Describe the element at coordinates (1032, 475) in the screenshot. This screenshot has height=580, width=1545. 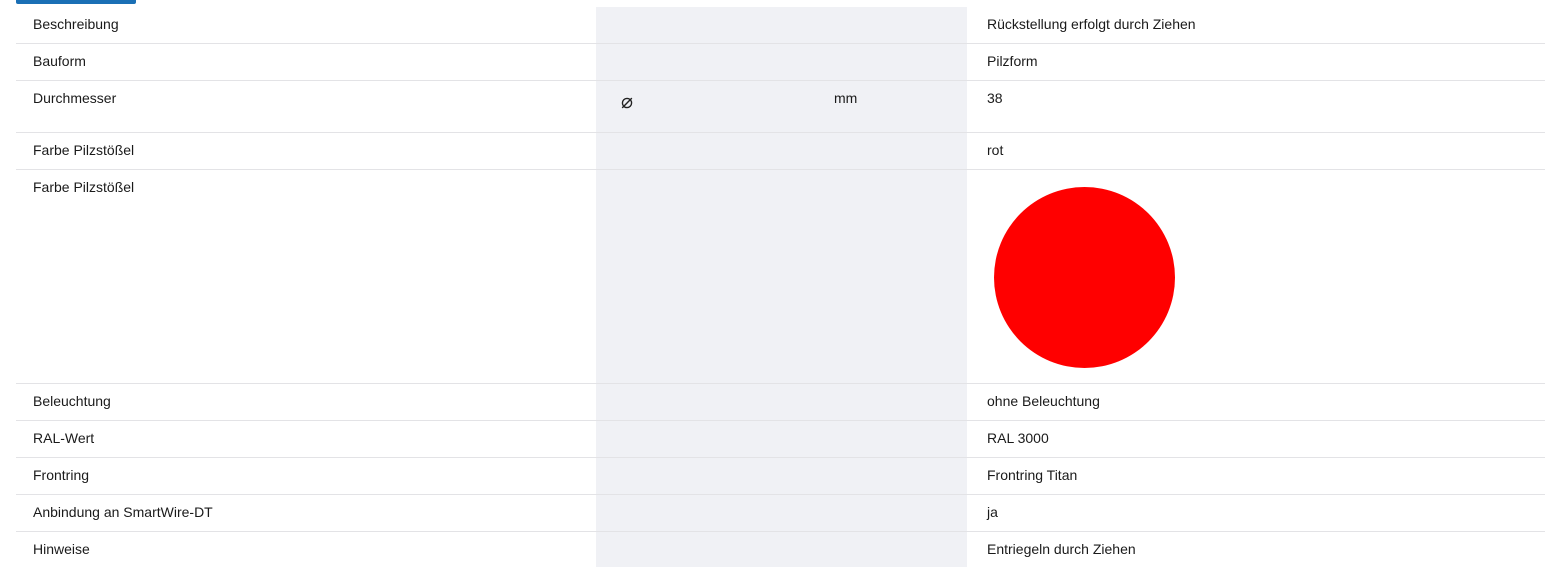
I see `row-value: Frontring Titan` at that location.